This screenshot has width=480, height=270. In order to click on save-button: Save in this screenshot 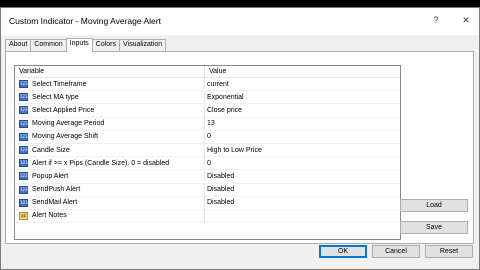, I will do `click(434, 227)`.